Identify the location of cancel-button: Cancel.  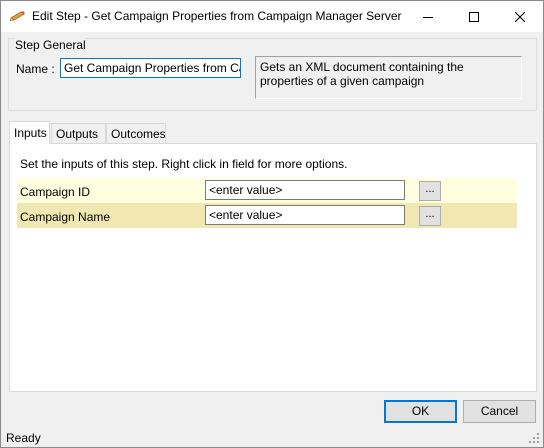
(499, 411).